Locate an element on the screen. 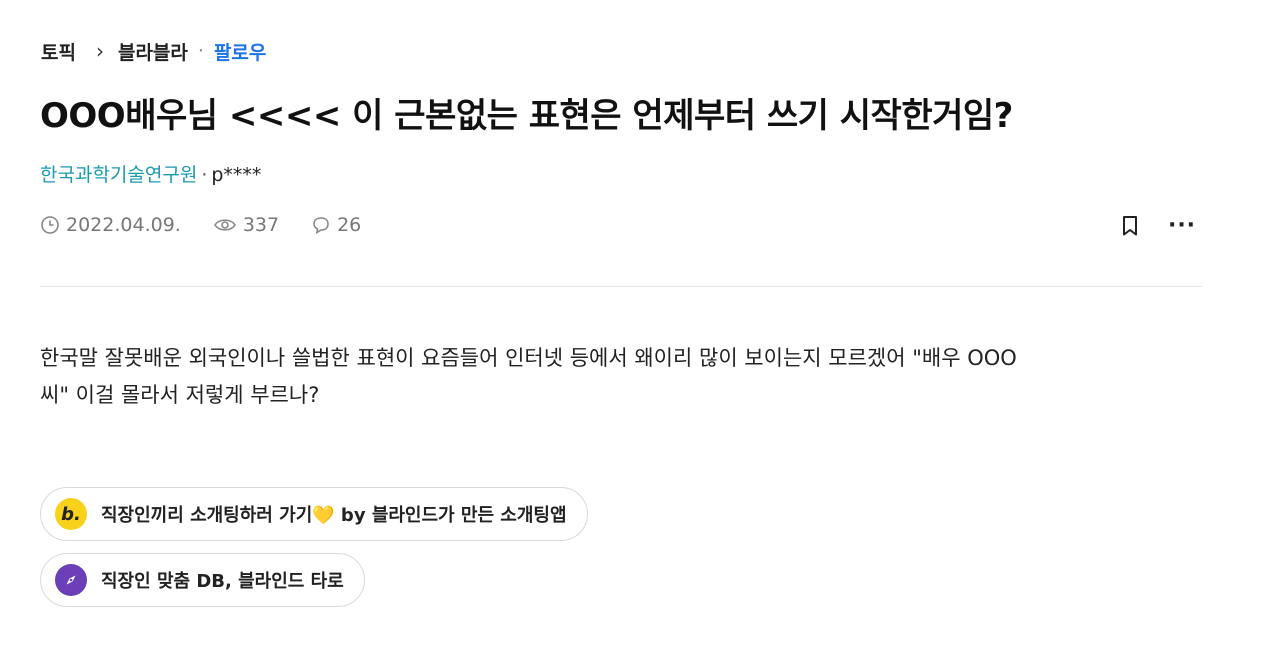 The height and width of the screenshot is (646, 1280). post-comments-count: 26 is located at coordinates (349, 225).